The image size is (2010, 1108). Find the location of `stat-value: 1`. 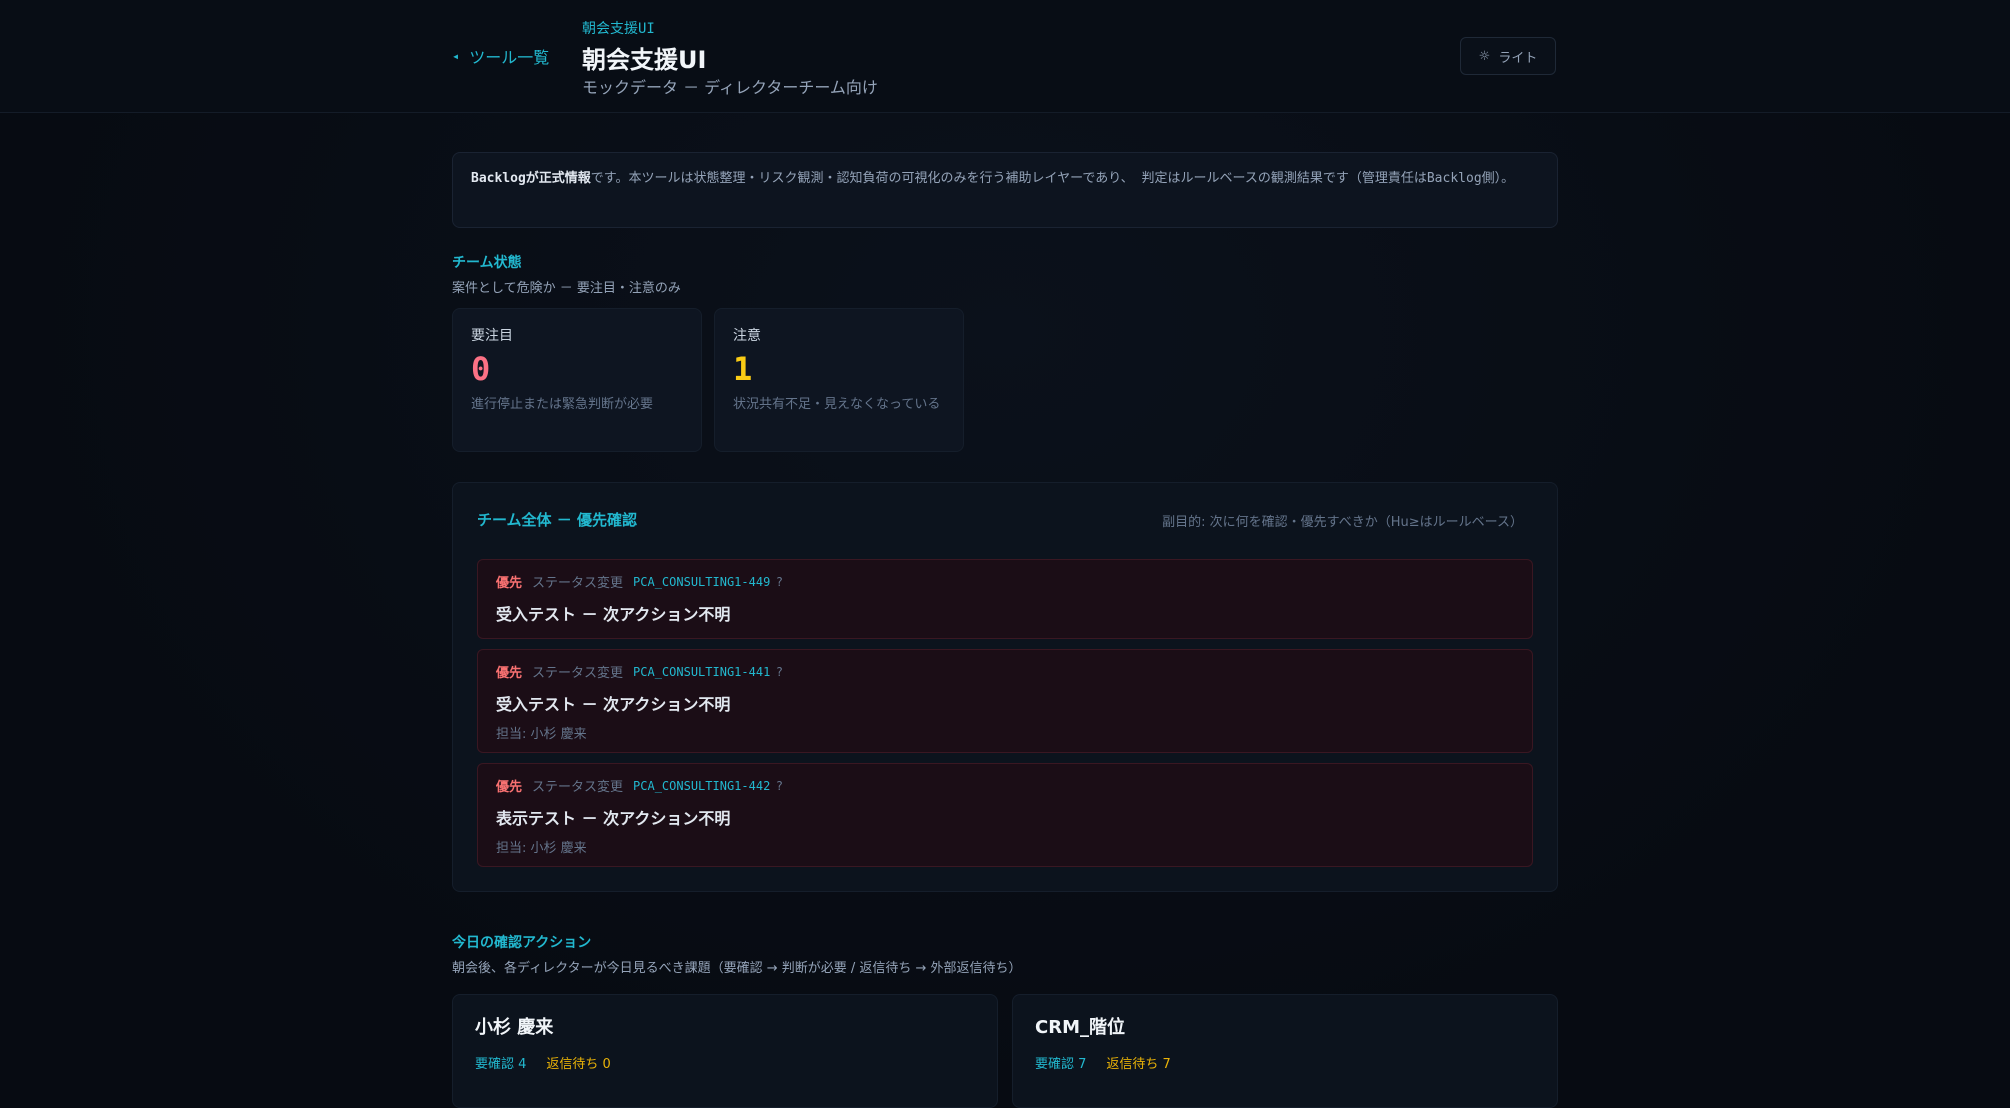

stat-value: 1 is located at coordinates (743, 369).